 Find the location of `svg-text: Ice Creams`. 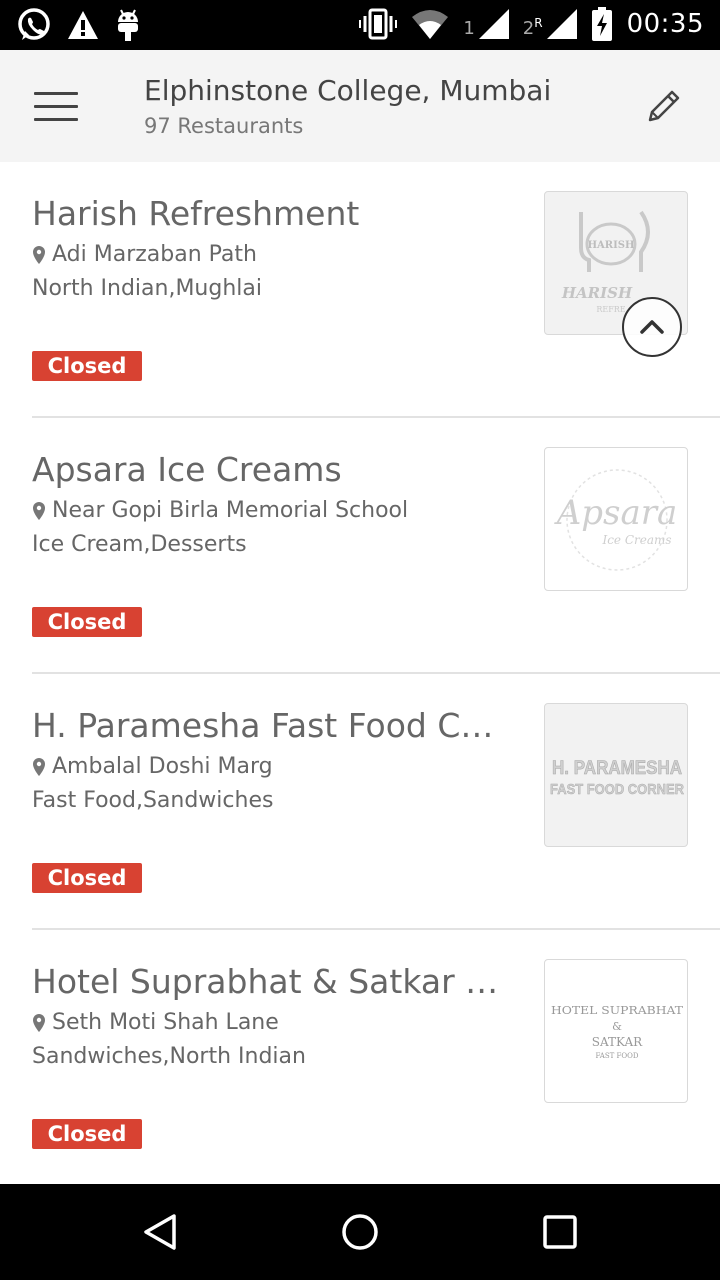

svg-text: Ice Creams is located at coordinates (636, 540).